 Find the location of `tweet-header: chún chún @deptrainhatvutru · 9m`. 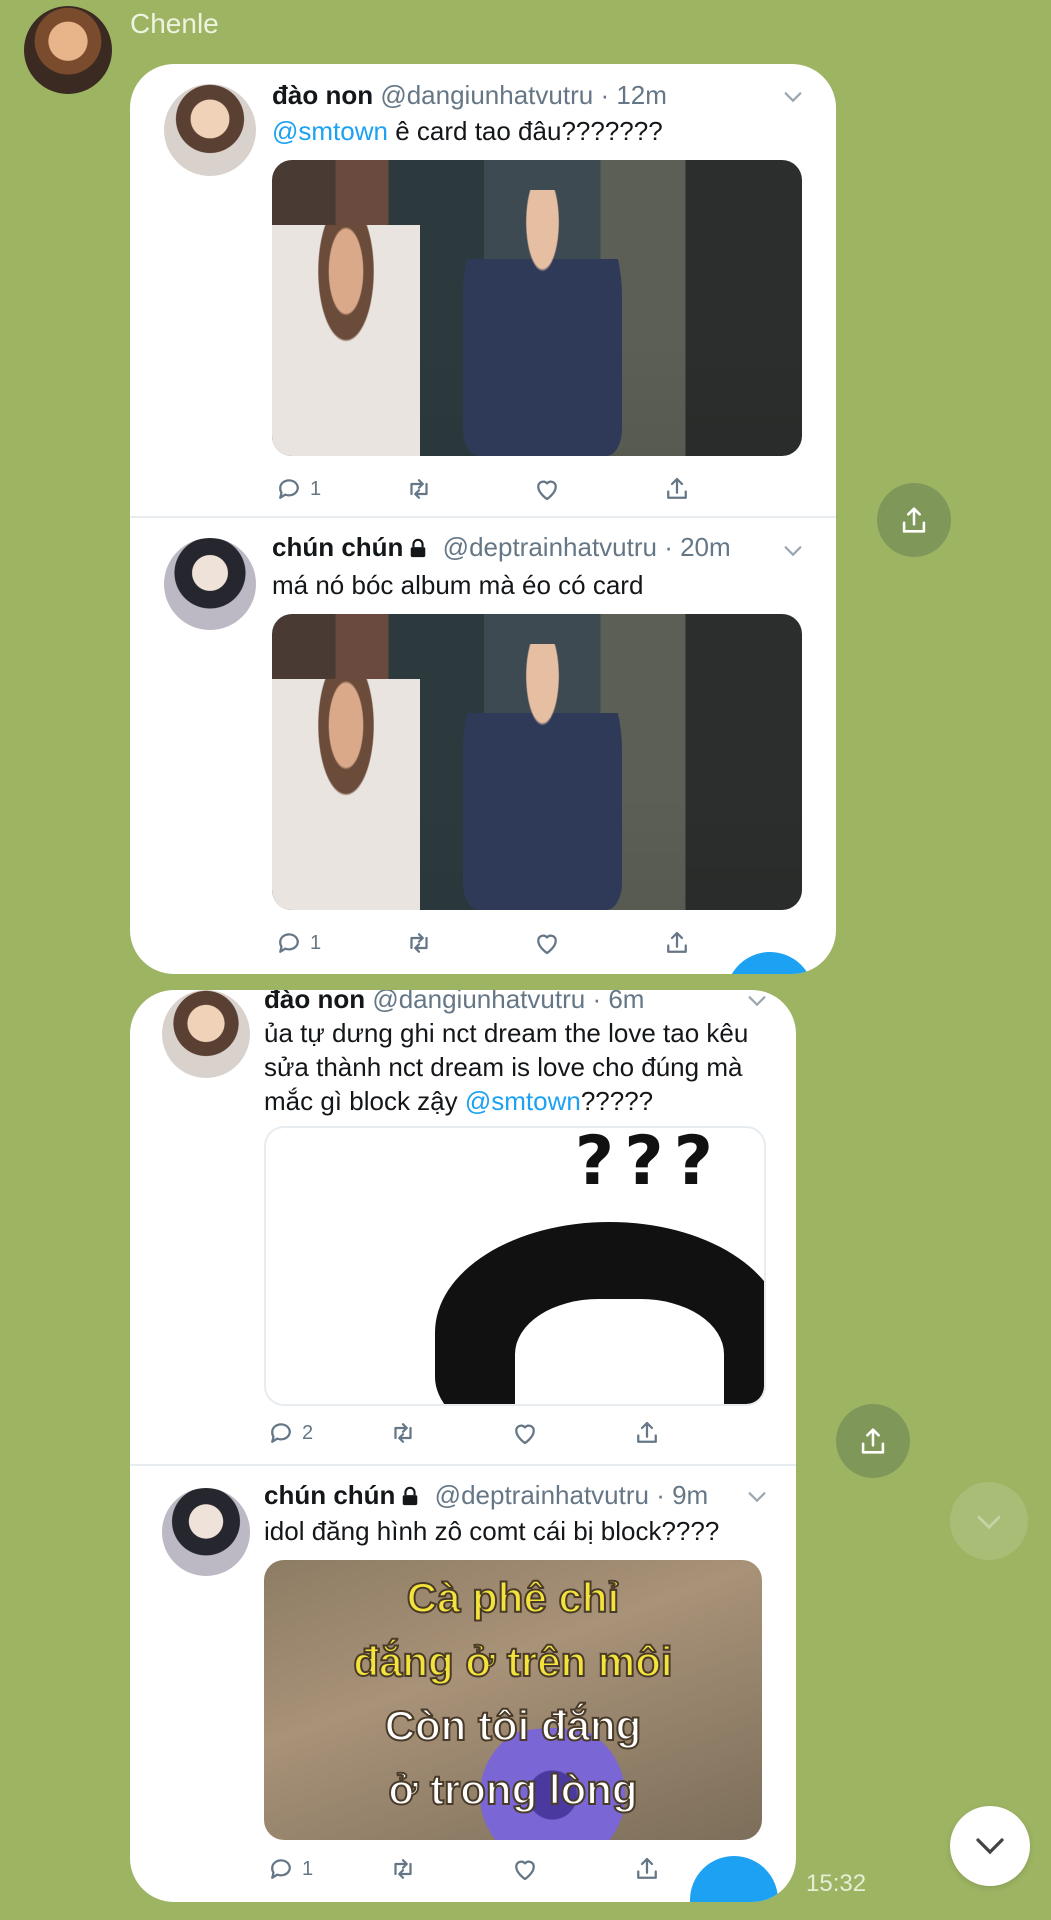

tweet-header: chún chún @deptrainhatvutru · 9m is located at coordinates (486, 1495).